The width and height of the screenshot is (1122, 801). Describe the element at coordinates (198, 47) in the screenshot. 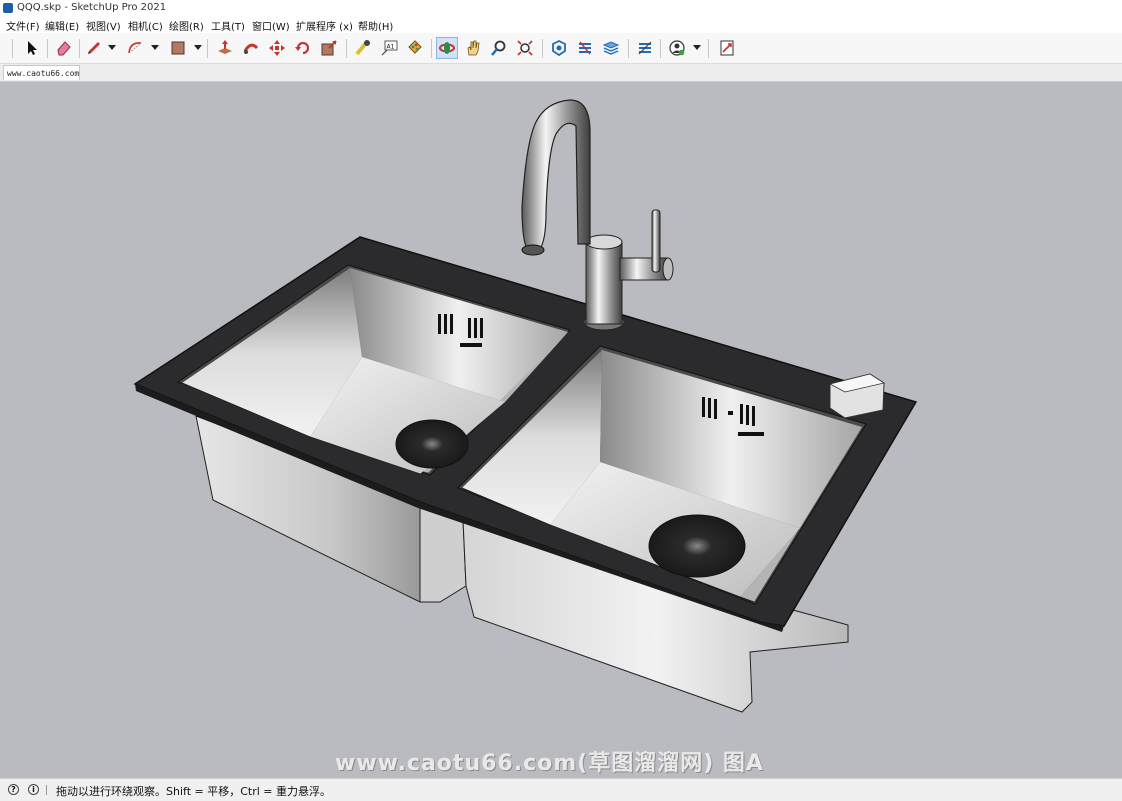

I see `shape-dropdown-arrow` at that location.